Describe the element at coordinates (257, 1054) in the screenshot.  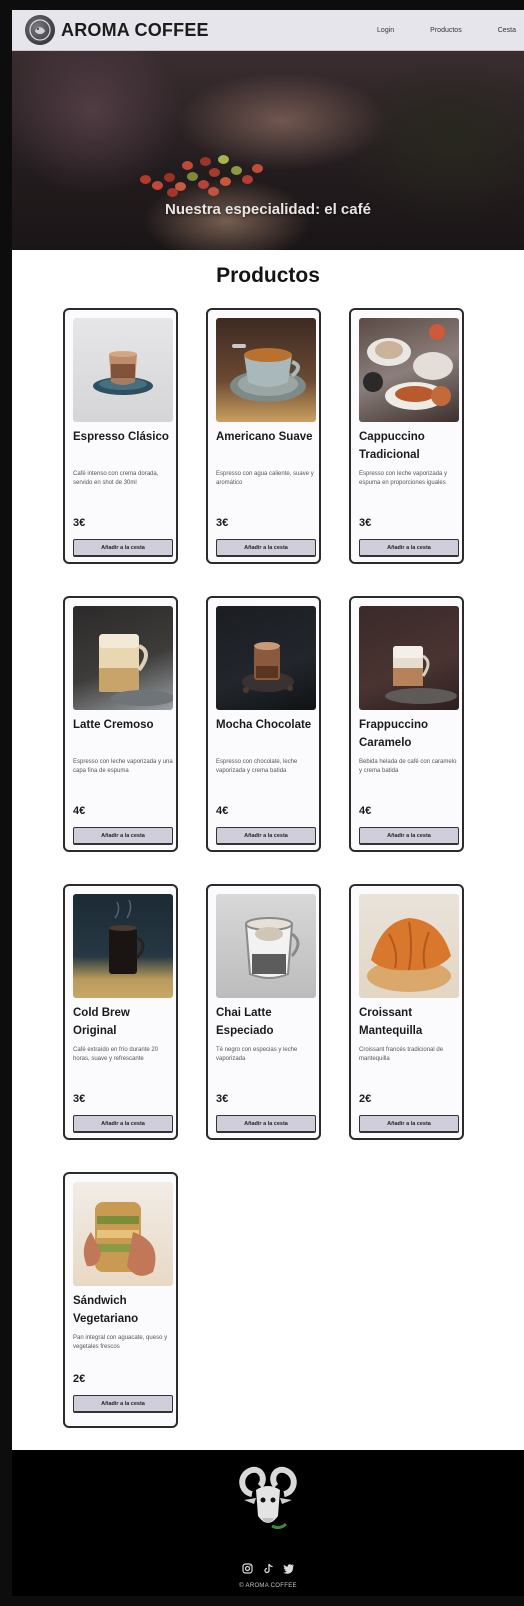
I see `product-description: Té negro con especias y leche vaporizada` at that location.